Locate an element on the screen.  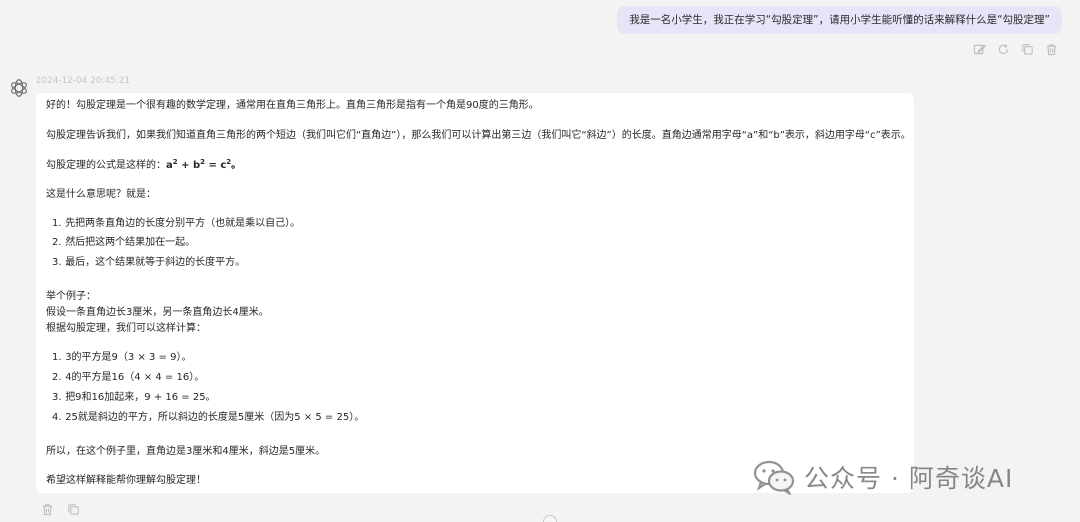
refresh-icon is located at coordinates (1003, 49).